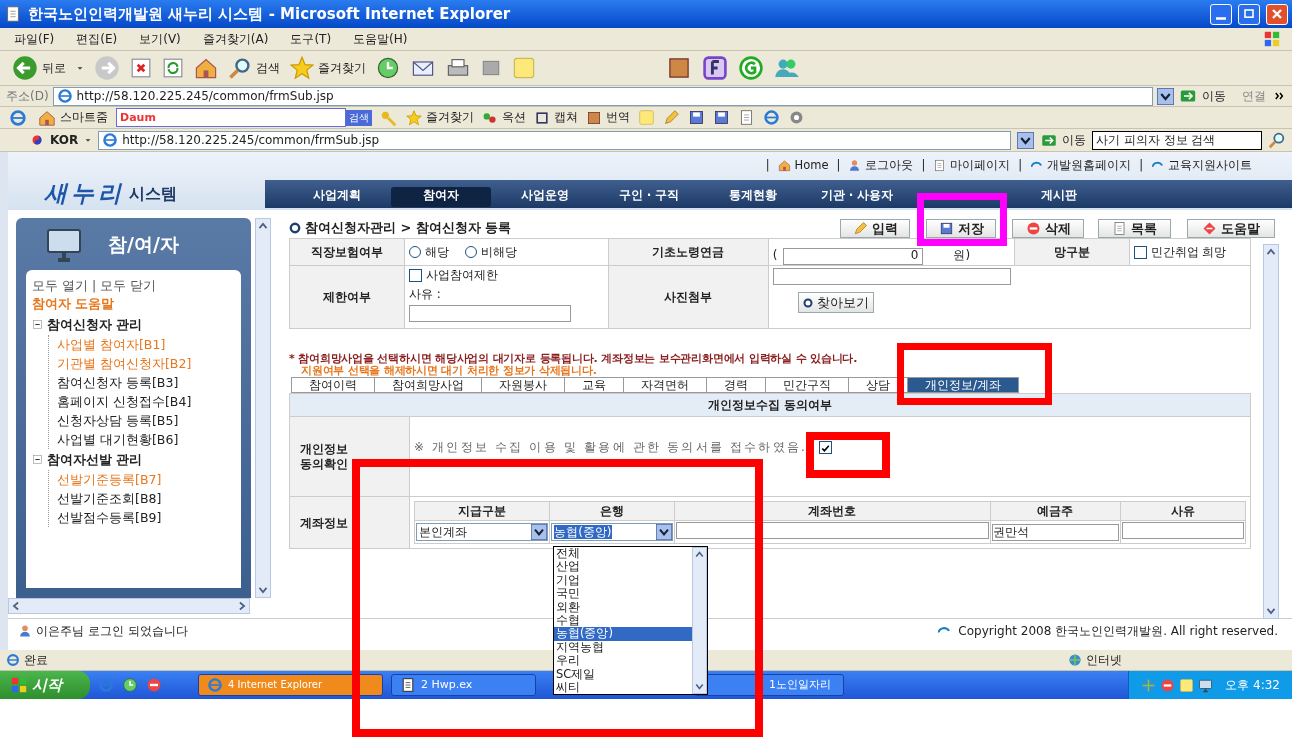  Describe the element at coordinates (1231, 228) in the screenshot. I see `help-button: 도움말` at that location.